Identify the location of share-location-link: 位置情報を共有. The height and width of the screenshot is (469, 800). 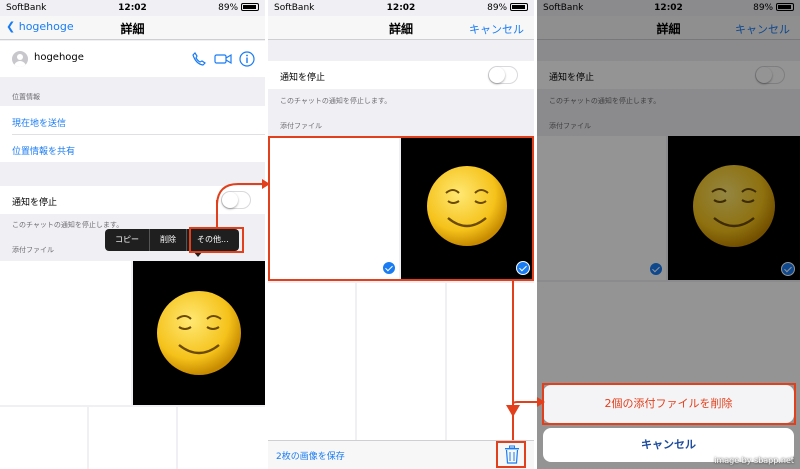
(43, 150).